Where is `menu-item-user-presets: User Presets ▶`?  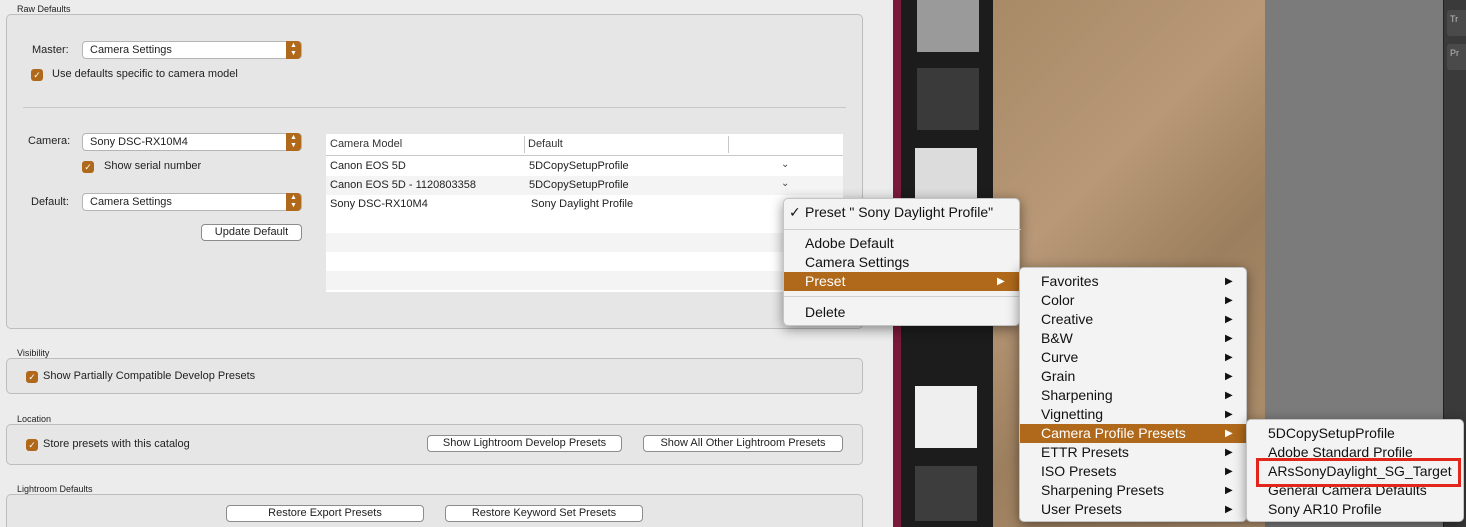 menu-item-user-presets: User Presets ▶ is located at coordinates (1134, 509).